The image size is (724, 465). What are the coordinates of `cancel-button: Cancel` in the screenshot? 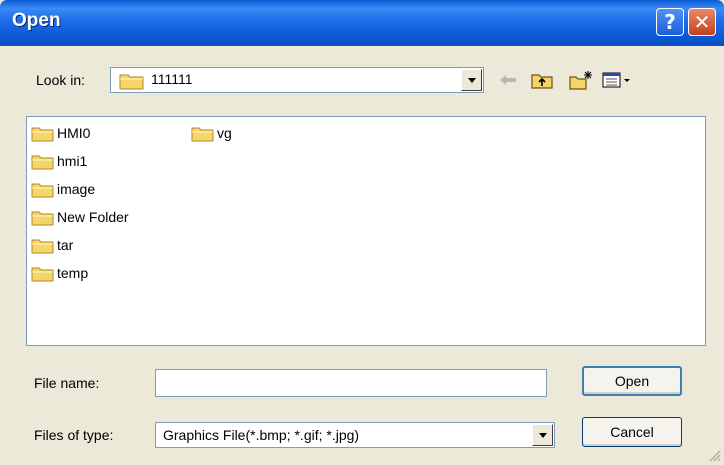 It's located at (632, 432).